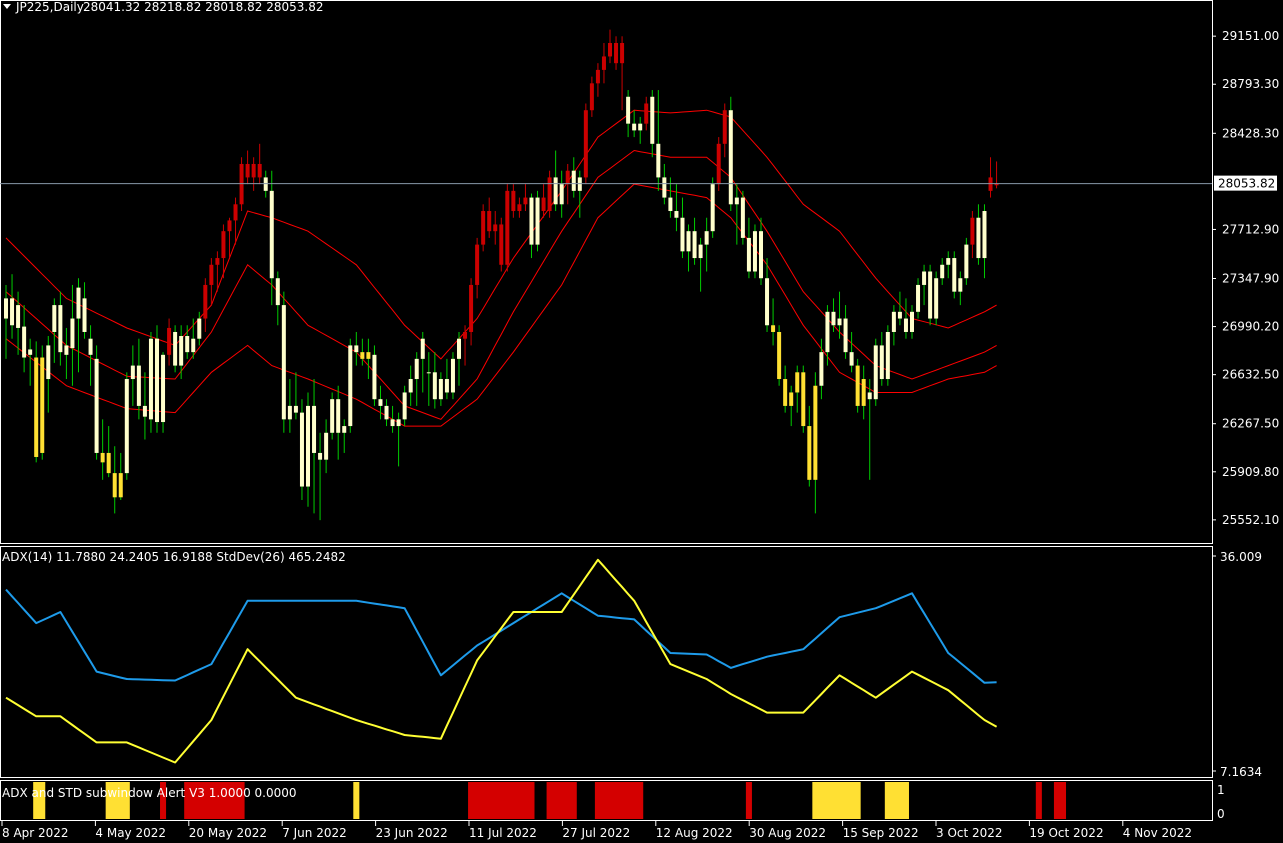 The height and width of the screenshot is (843, 1283). What do you see at coordinates (35, 833) in the screenshot?
I see `time-tick-label: 8 Apr 2022` at bounding box center [35, 833].